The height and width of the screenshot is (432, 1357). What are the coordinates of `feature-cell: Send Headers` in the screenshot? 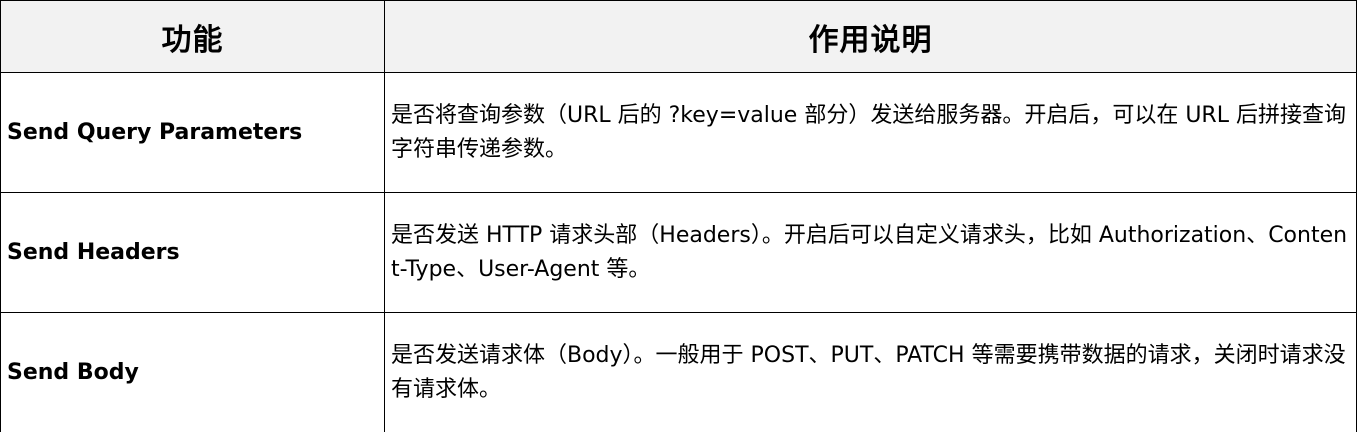 It's located at (192, 252).